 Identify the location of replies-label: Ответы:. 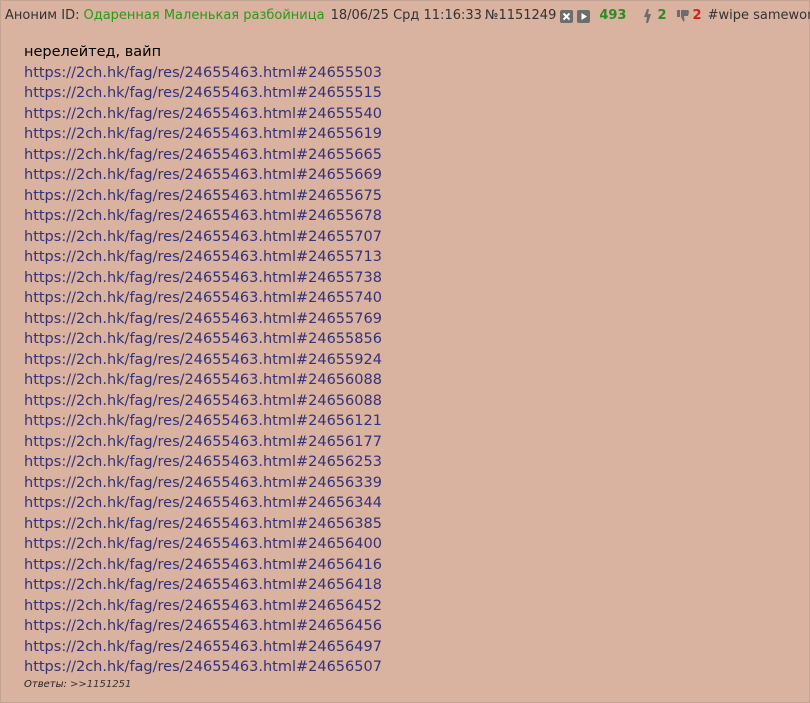
(45, 684).